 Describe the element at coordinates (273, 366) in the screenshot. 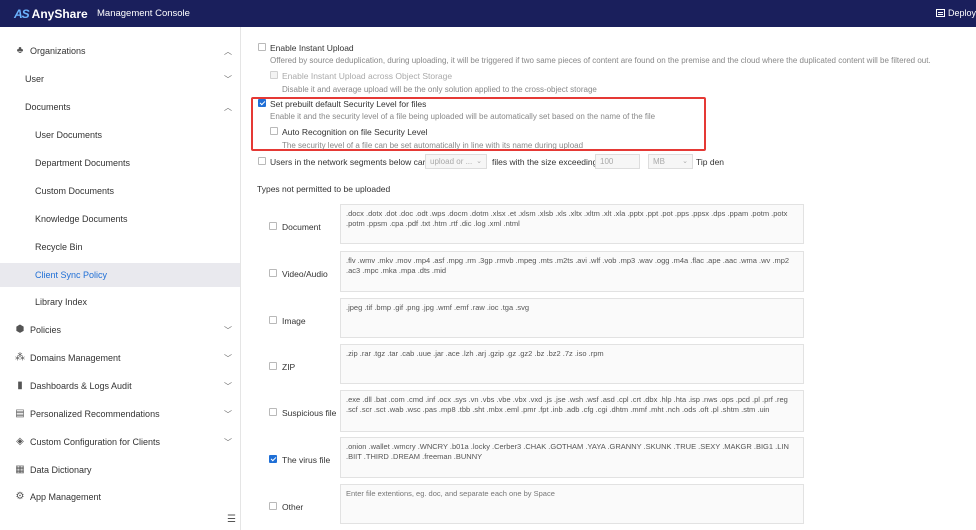

I see `zip-checkbox` at that location.